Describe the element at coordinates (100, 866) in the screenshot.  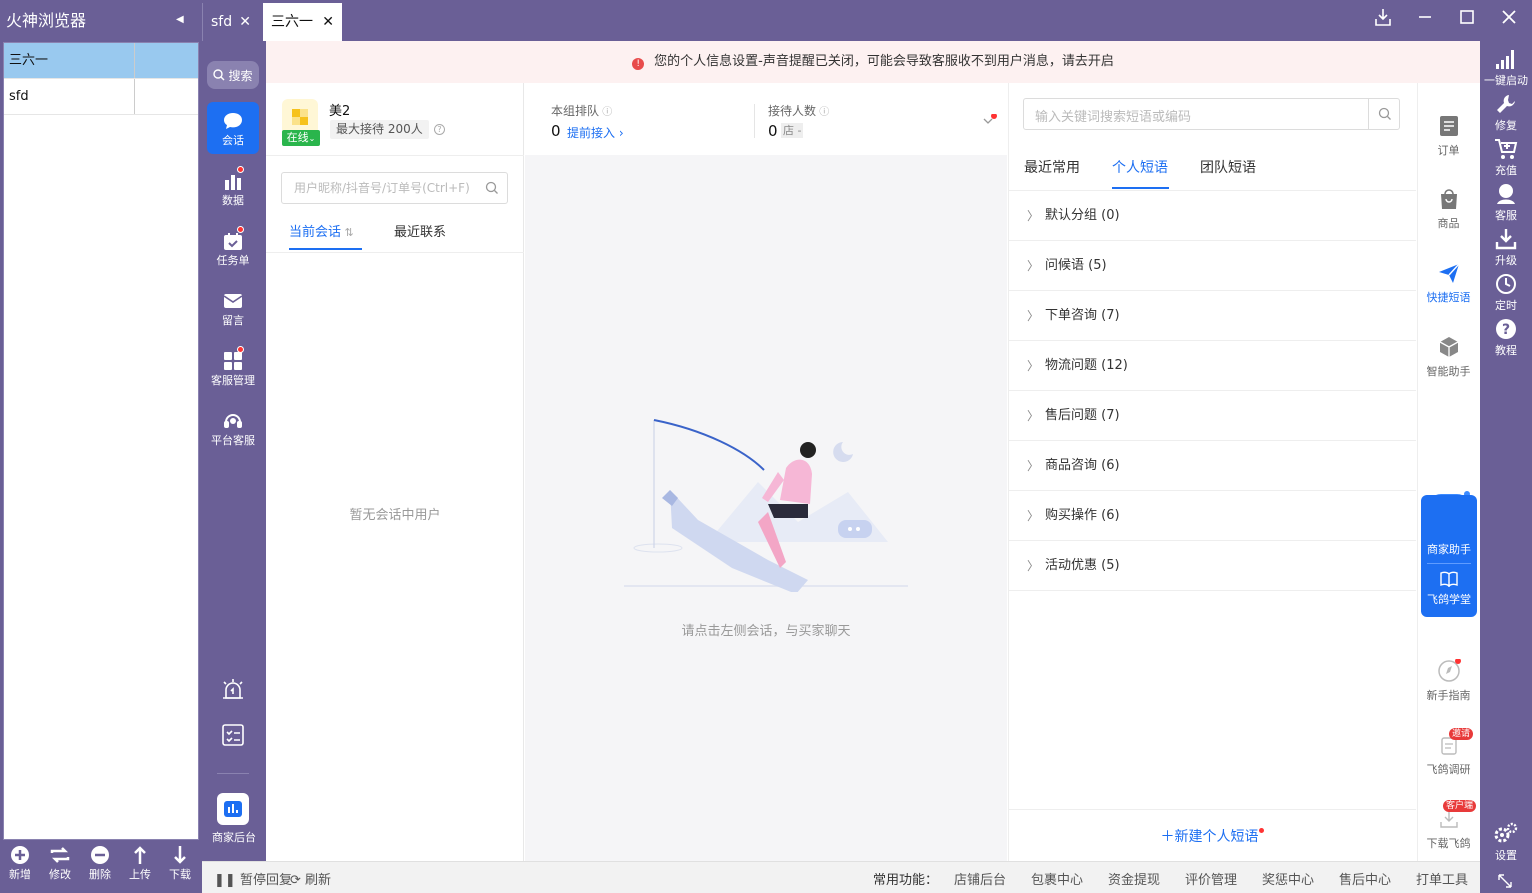
I see `delete-account-button: 删除` at that location.